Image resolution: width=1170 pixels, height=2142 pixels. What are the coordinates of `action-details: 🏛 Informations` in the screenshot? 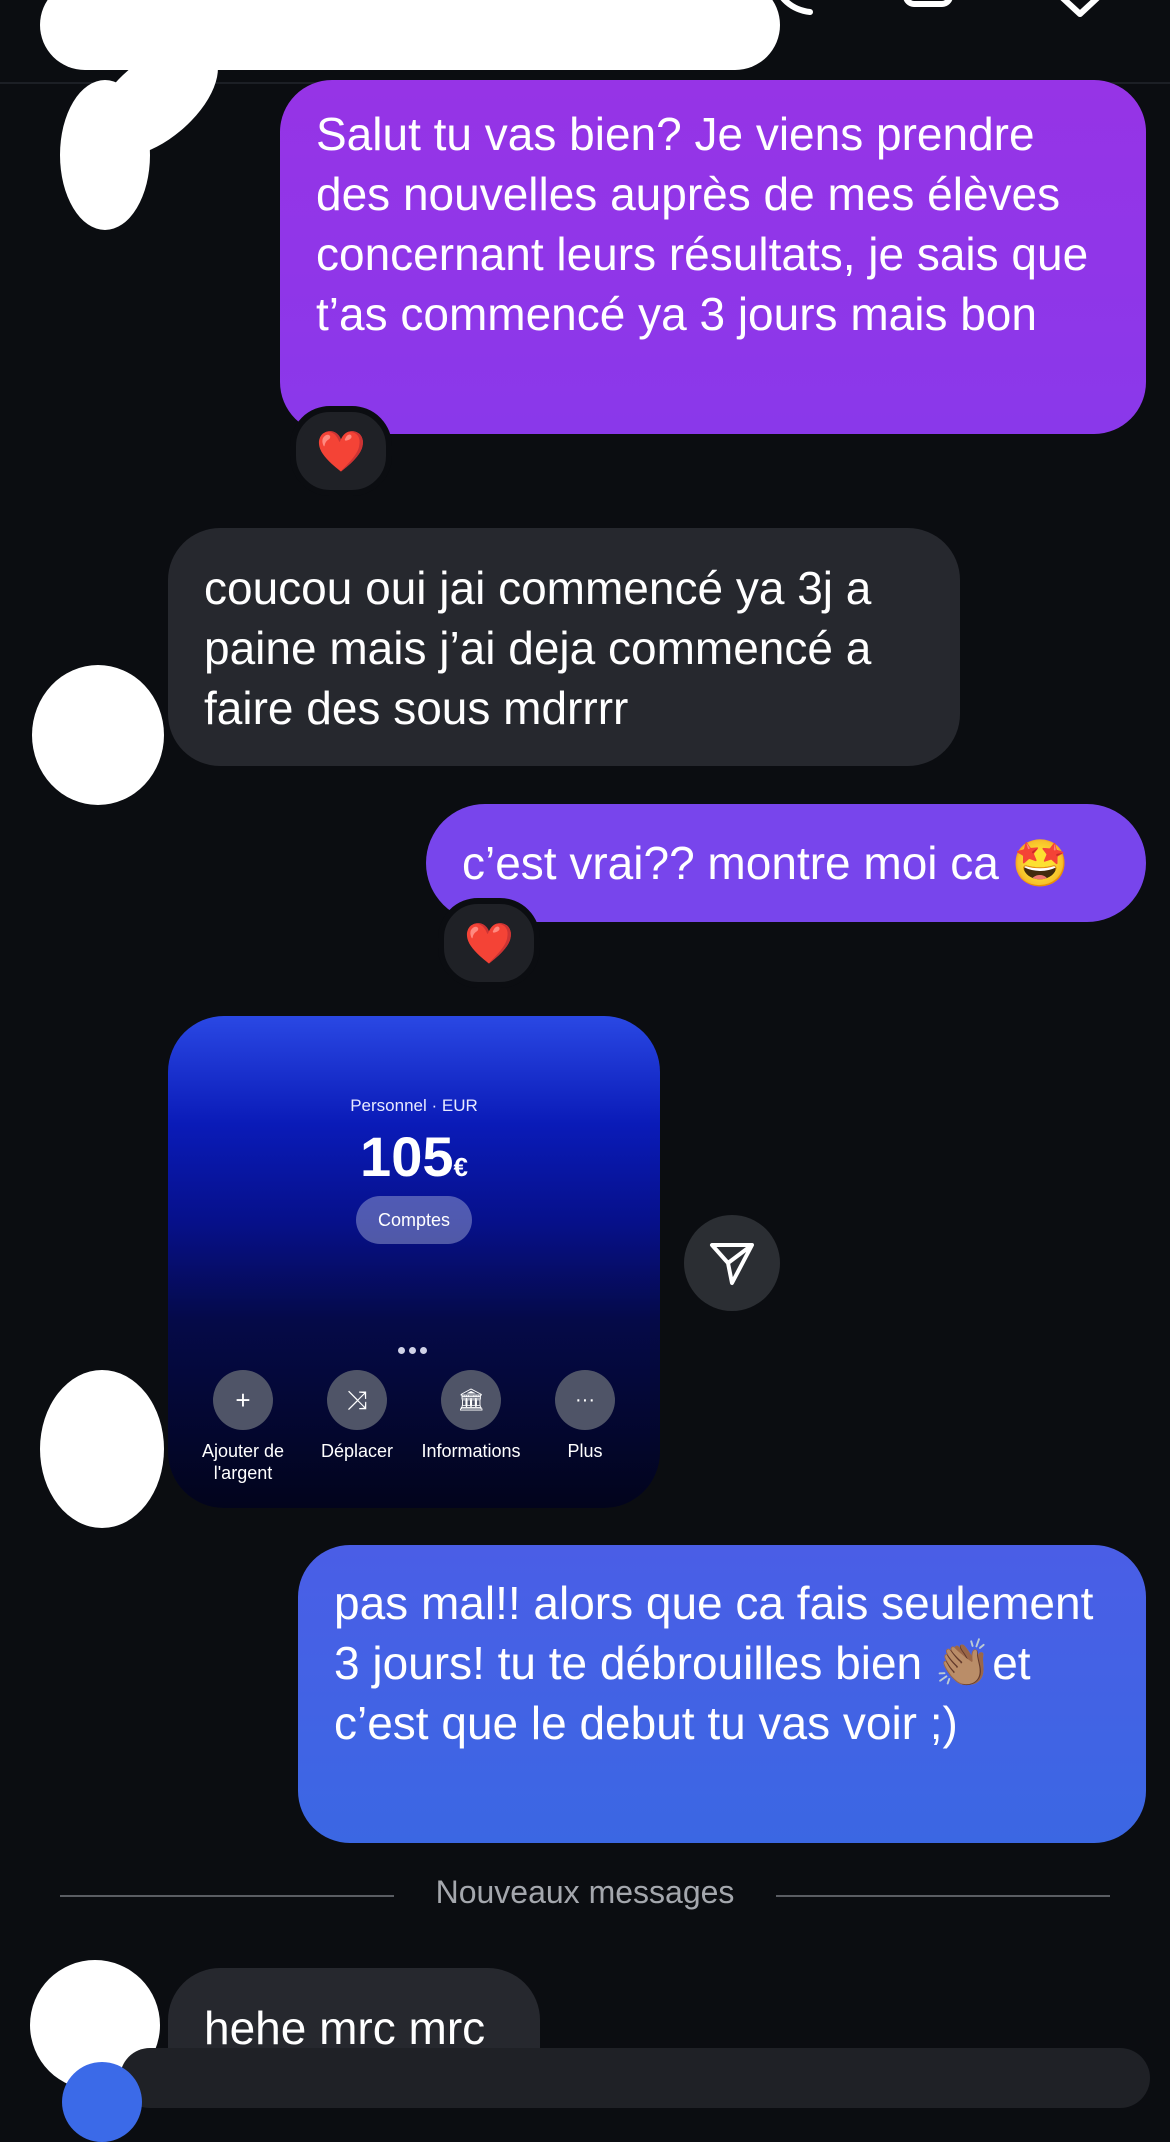 It's located at (471, 1416).